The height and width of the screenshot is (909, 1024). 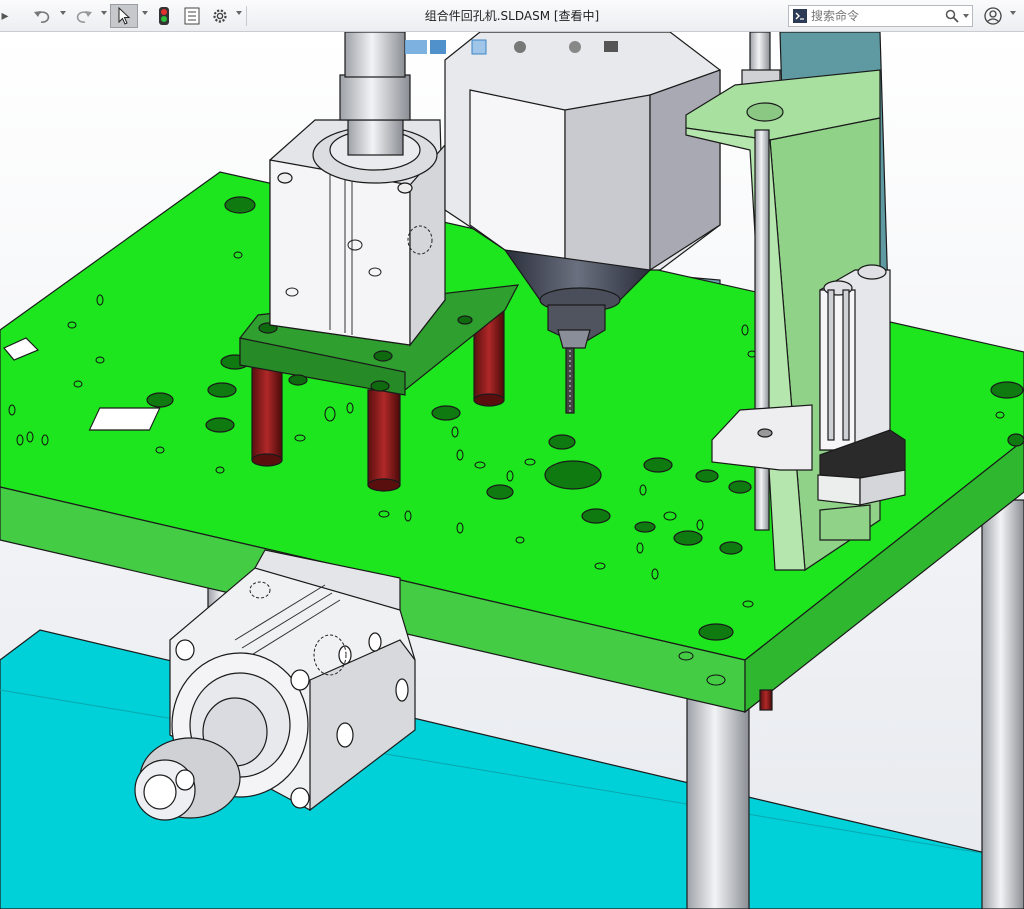 What do you see at coordinates (416, 47) in the screenshot?
I see `view-orientation-icon` at bounding box center [416, 47].